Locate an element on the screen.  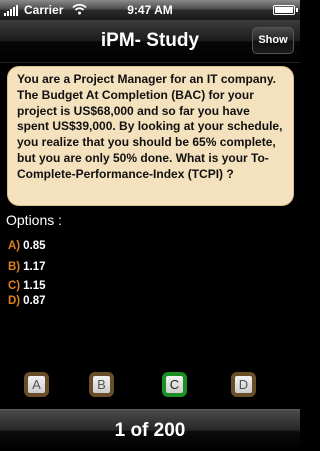
answer-button-d: D is located at coordinates (243, 384).